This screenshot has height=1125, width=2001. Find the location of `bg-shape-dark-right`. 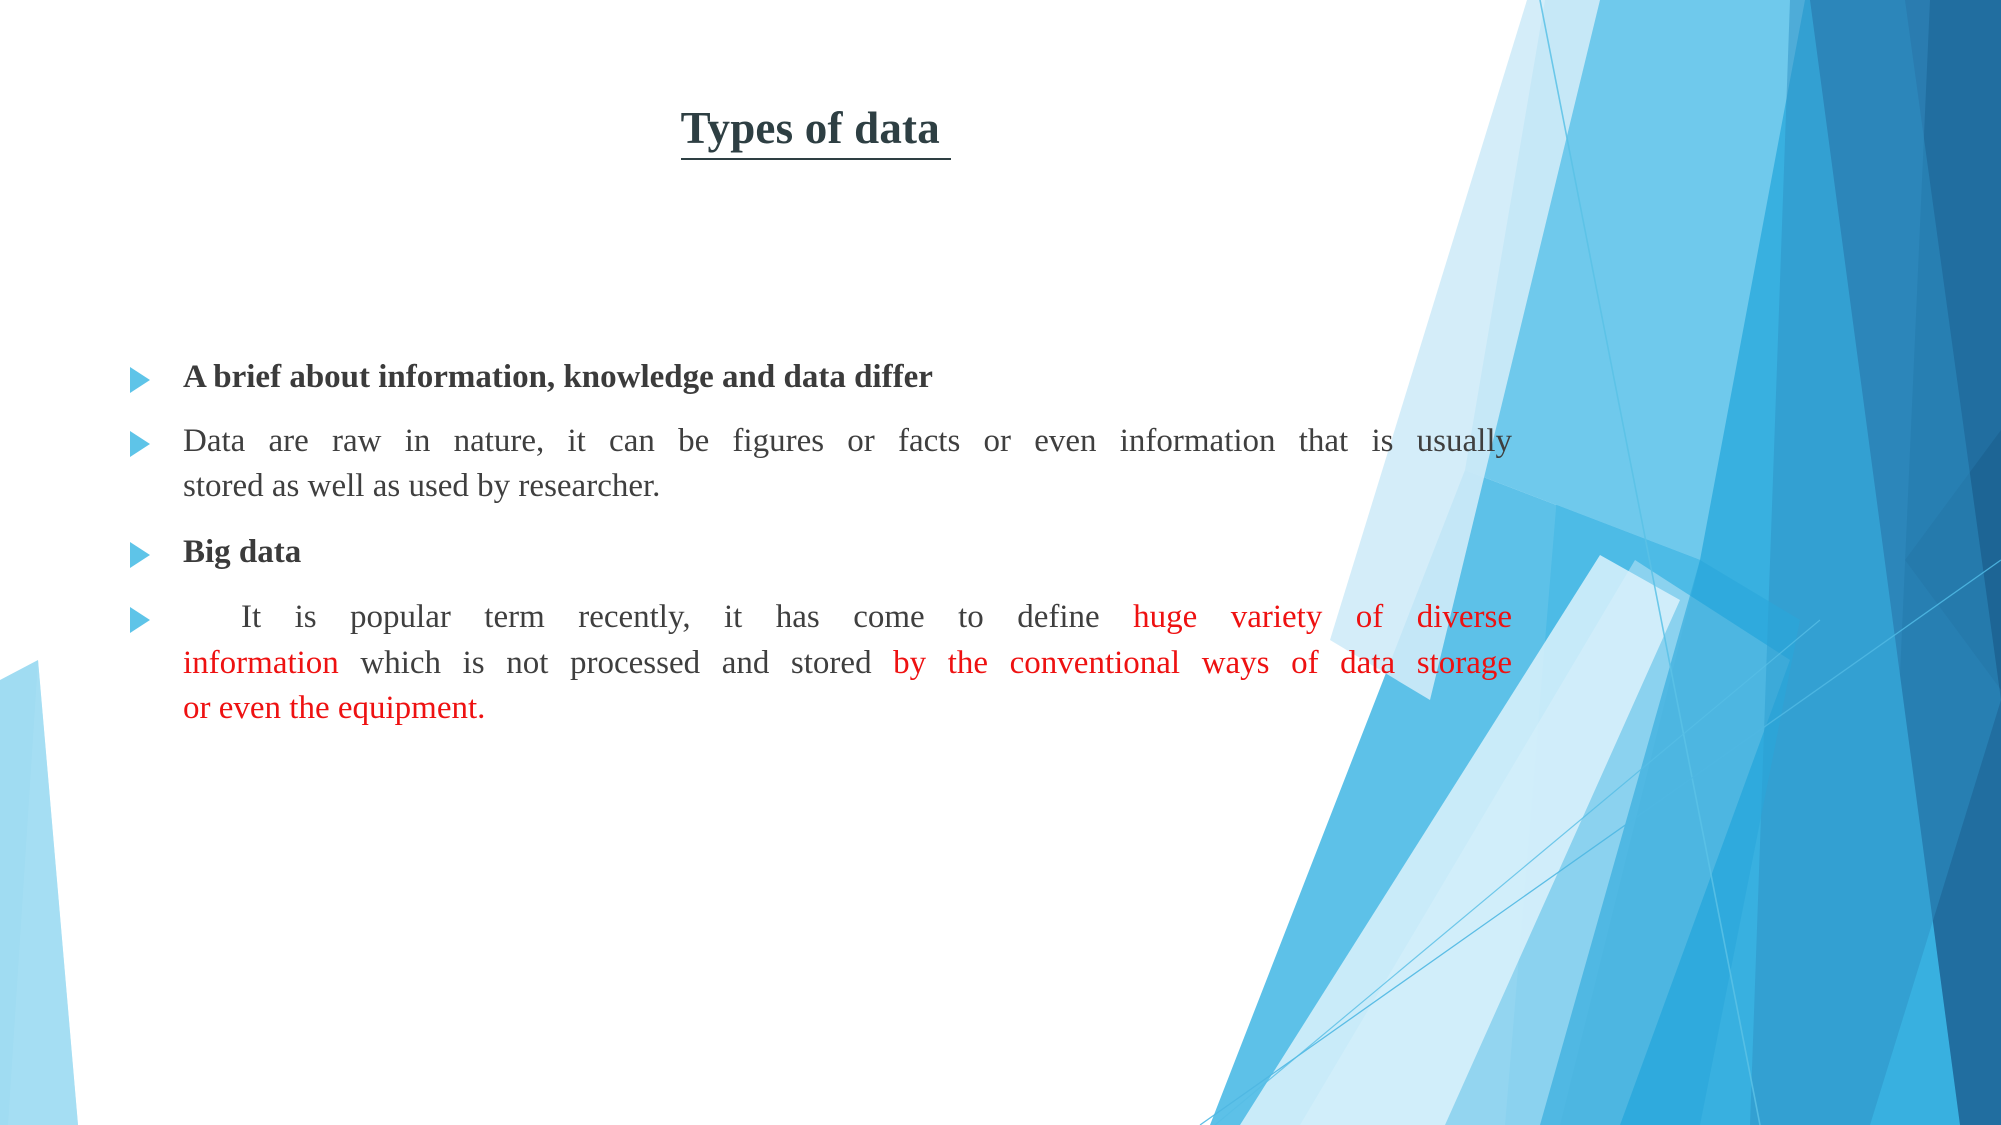

bg-shape-dark-right is located at coordinates (1865, 562).